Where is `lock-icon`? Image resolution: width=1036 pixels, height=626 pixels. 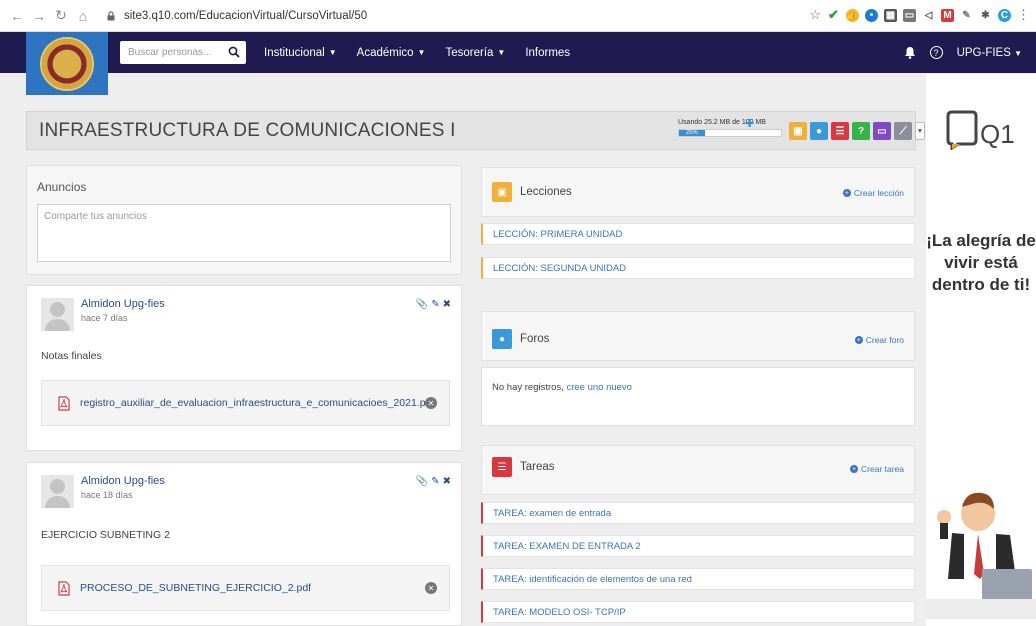 lock-icon is located at coordinates (111, 15).